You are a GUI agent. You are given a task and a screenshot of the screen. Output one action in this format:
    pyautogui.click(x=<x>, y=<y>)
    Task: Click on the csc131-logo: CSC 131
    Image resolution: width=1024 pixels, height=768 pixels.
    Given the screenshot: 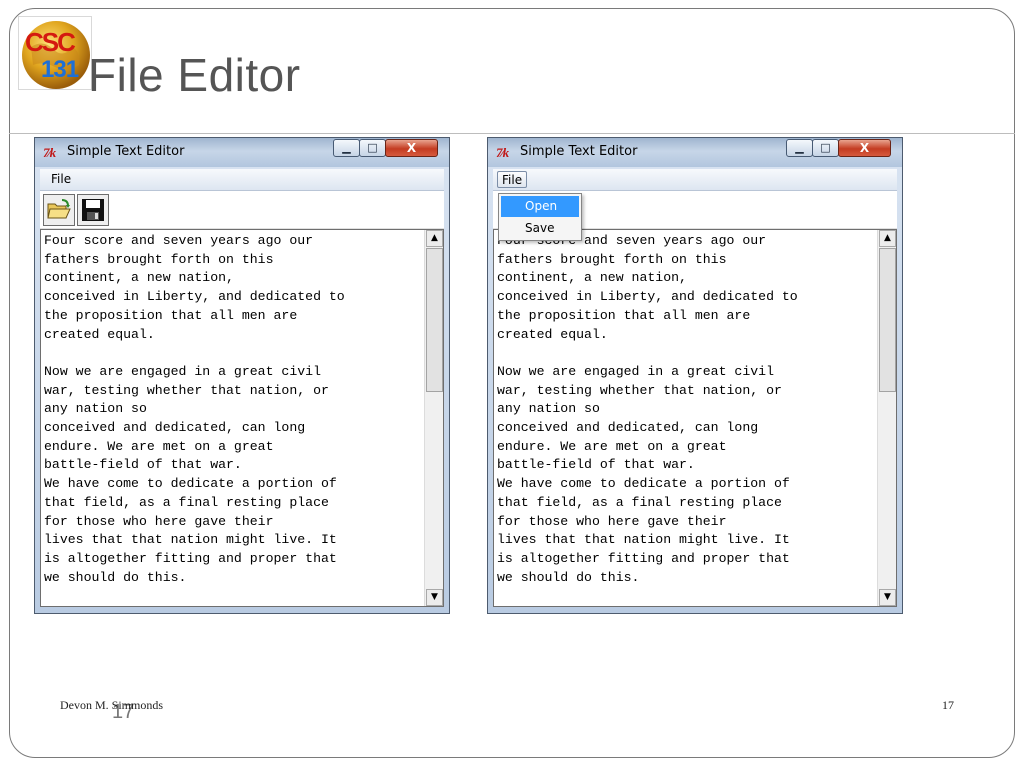 What is the action you would take?
    pyautogui.click(x=55, y=53)
    